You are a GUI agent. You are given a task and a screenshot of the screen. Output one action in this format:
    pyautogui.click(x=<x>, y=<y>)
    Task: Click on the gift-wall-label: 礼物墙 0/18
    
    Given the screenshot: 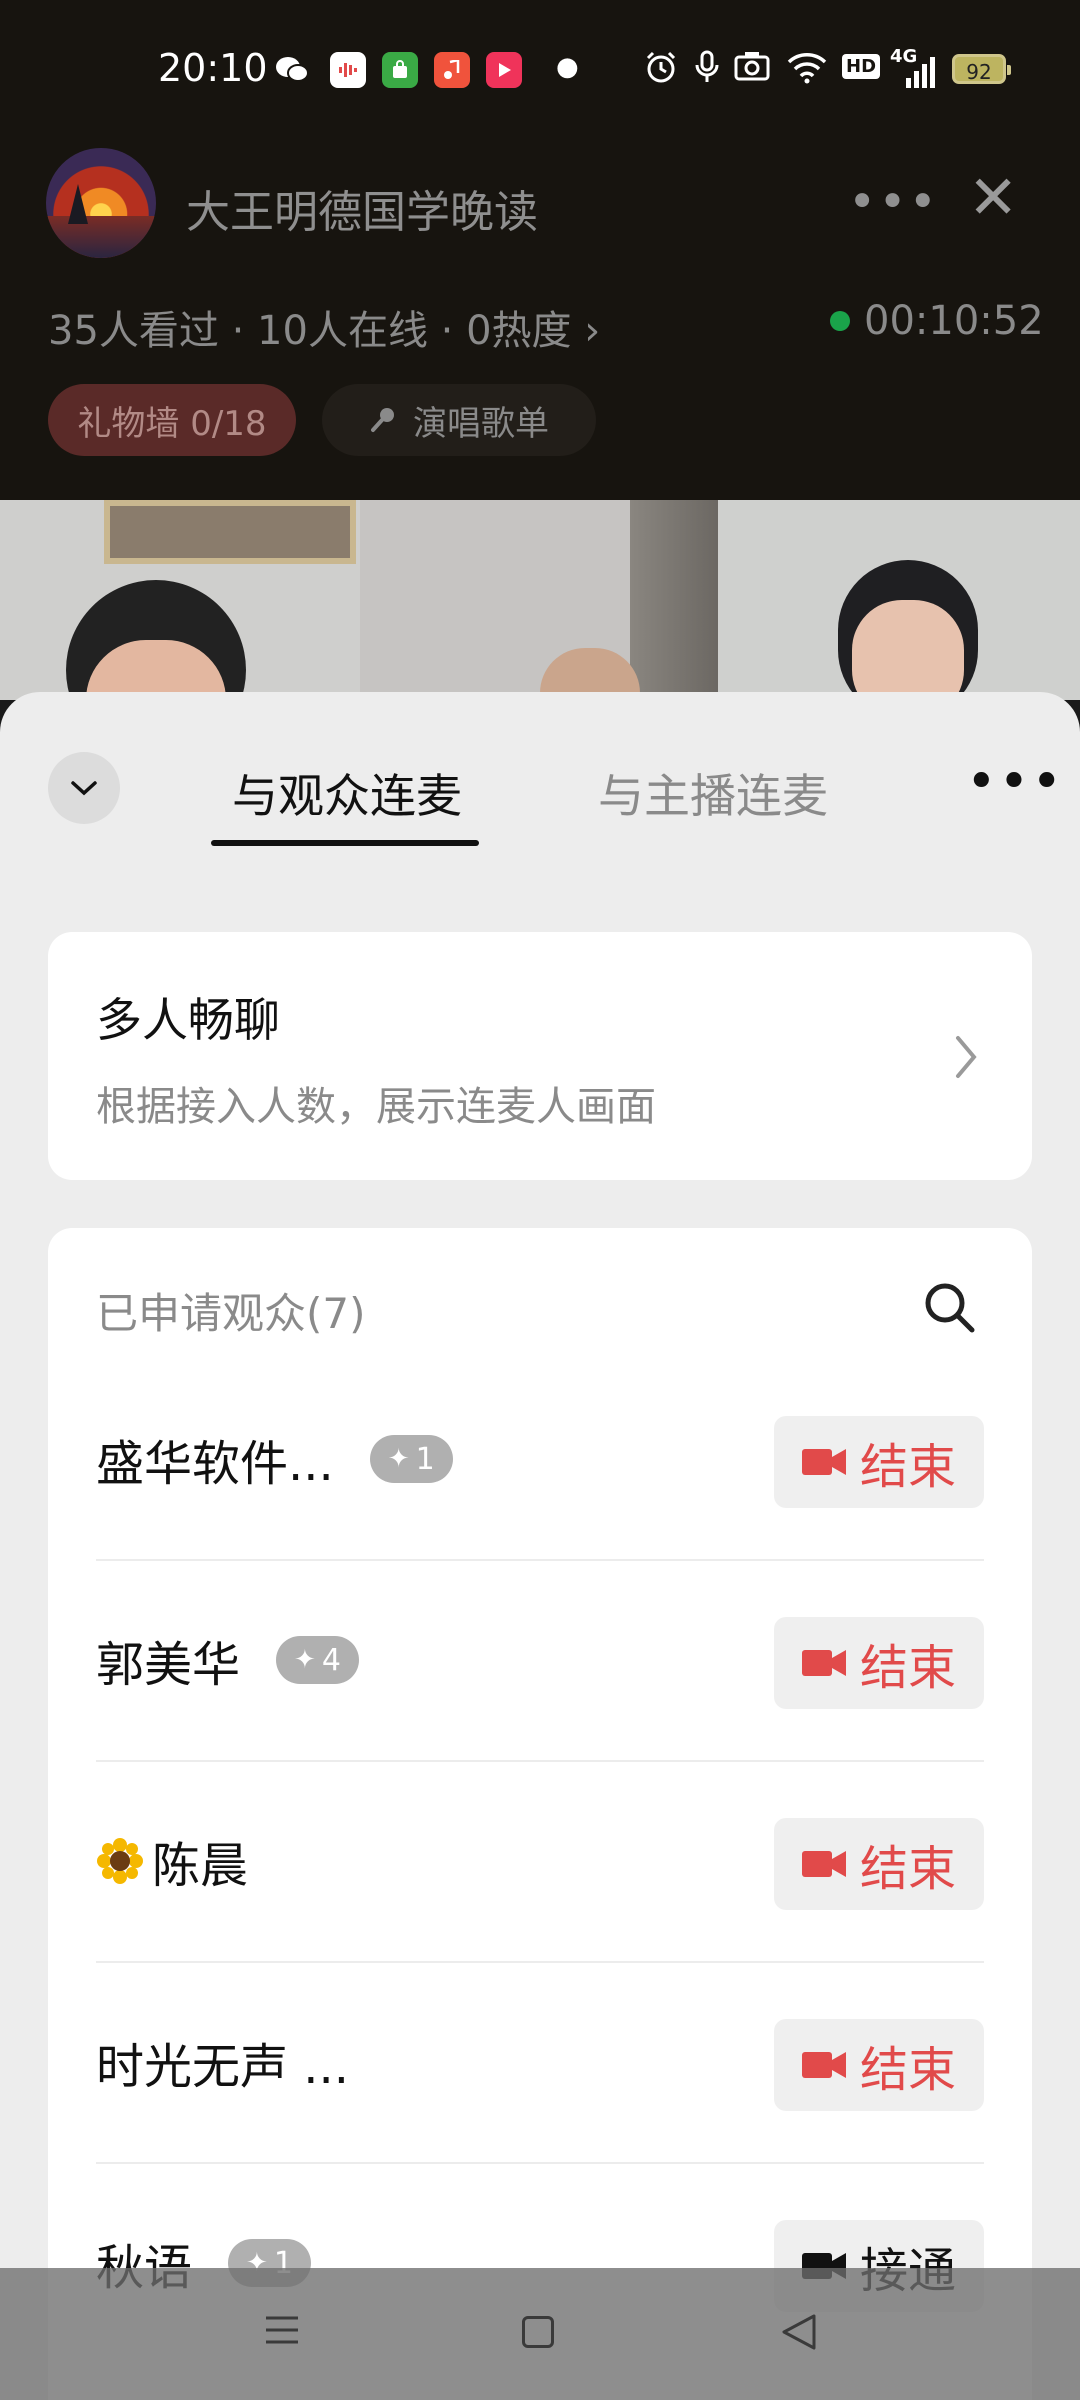 What is the action you would take?
    pyautogui.click(x=172, y=423)
    